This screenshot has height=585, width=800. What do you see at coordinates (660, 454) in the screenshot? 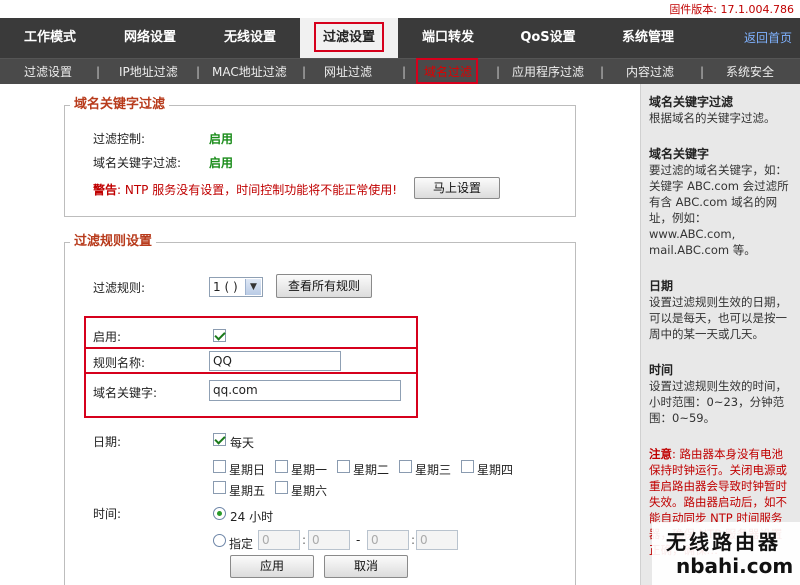
I see `help-note-prefix: 注意` at bounding box center [660, 454].